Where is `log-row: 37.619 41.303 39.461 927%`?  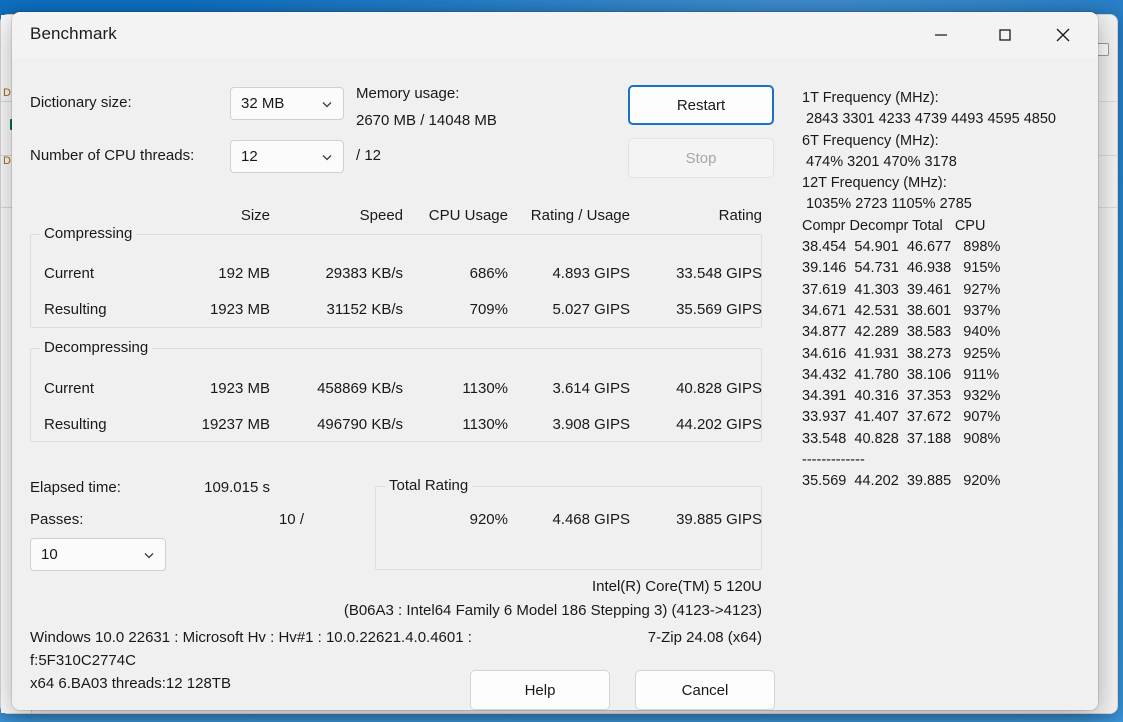
log-row: 37.619 41.303 39.461 927% is located at coordinates (901, 289).